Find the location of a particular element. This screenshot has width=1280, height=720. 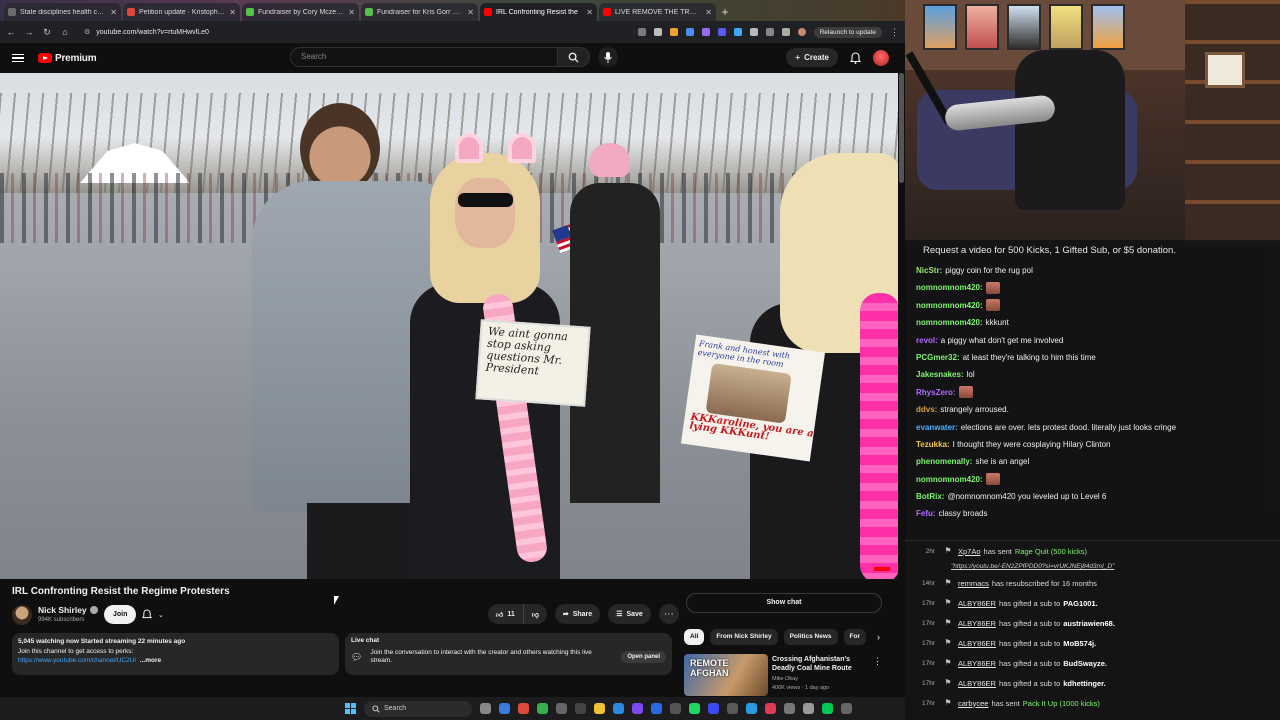

kebab-menu-icon: ⋮ is located at coordinates (877, 661).